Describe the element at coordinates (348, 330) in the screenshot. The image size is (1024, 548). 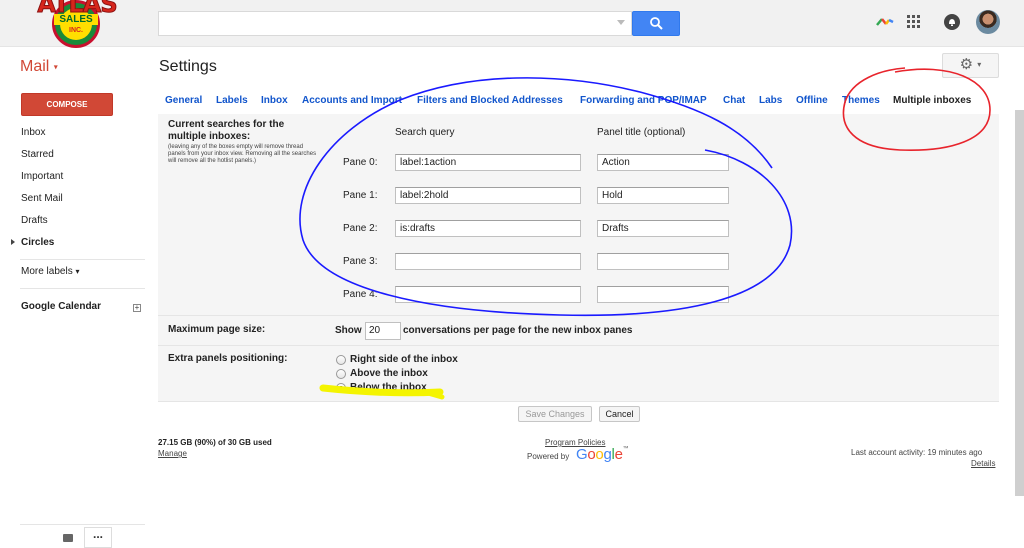
I see `show-label: Show` at that location.